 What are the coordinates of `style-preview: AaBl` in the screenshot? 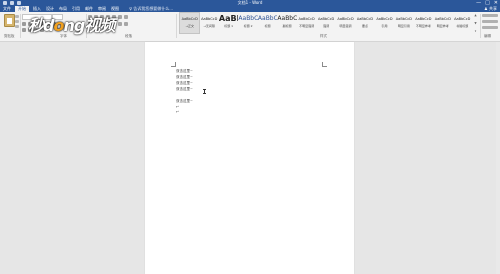 It's located at (228, 18).